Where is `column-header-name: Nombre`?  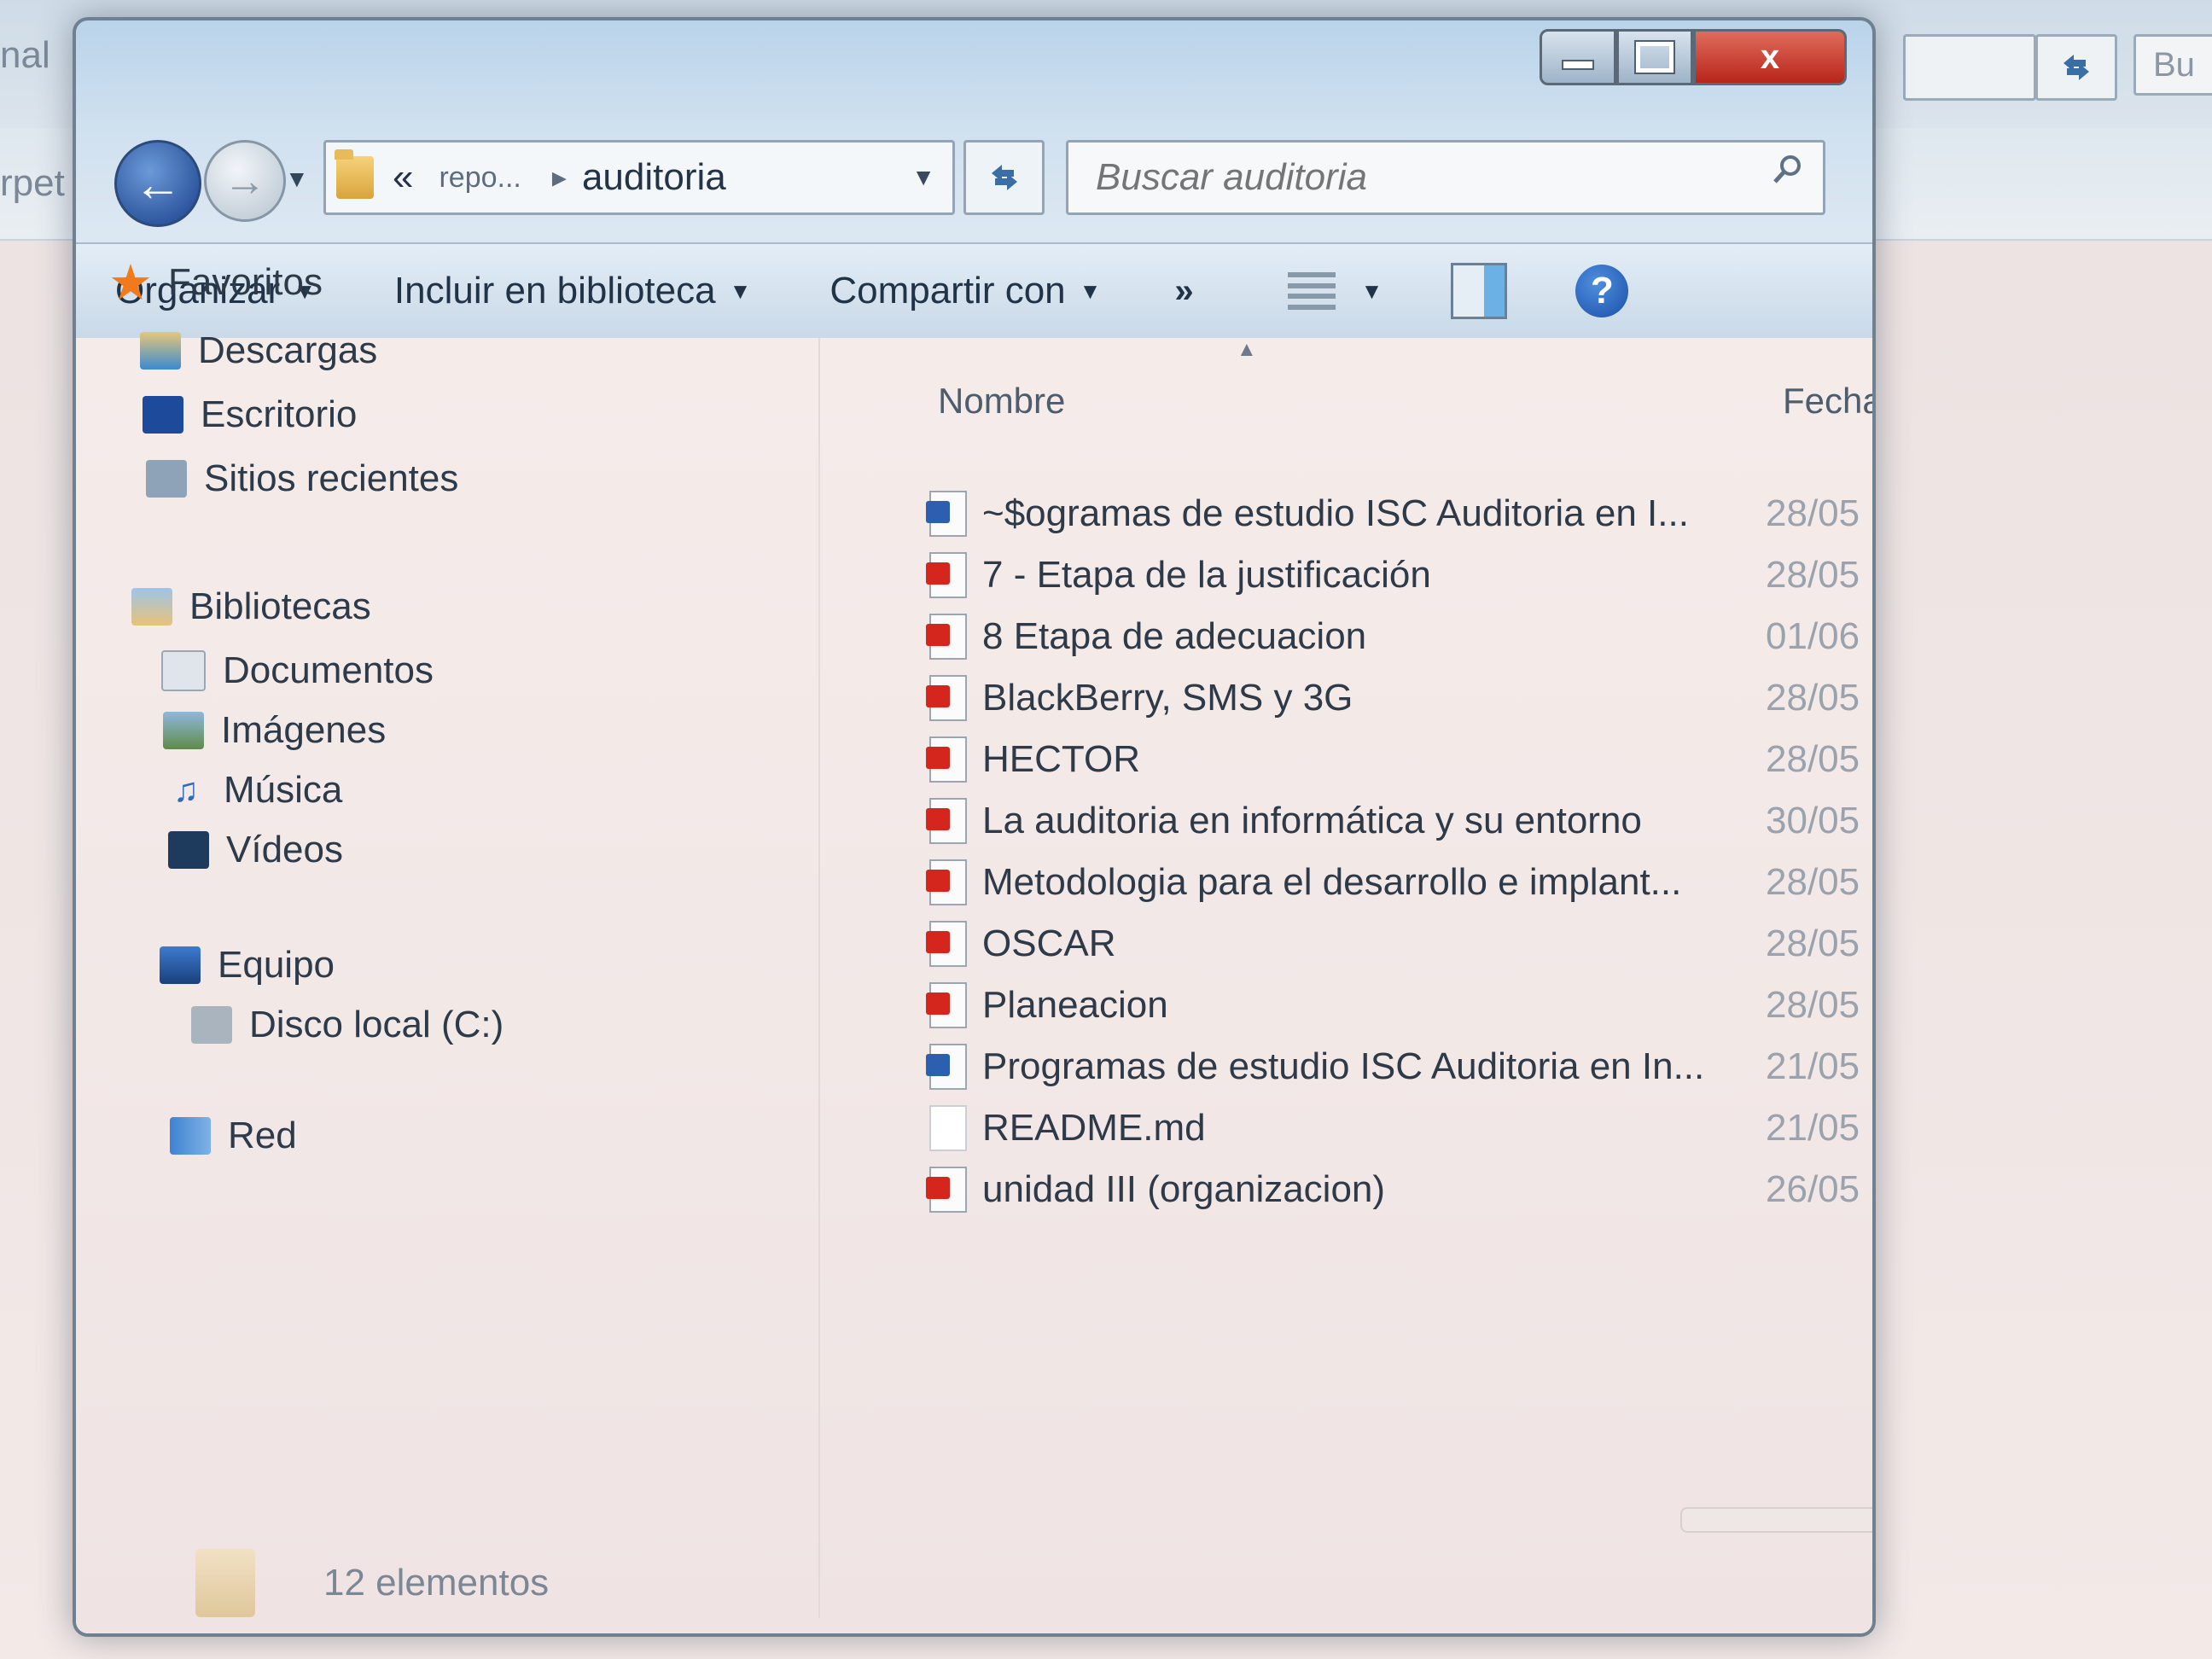 column-header-name: Nombre is located at coordinates (1001, 401).